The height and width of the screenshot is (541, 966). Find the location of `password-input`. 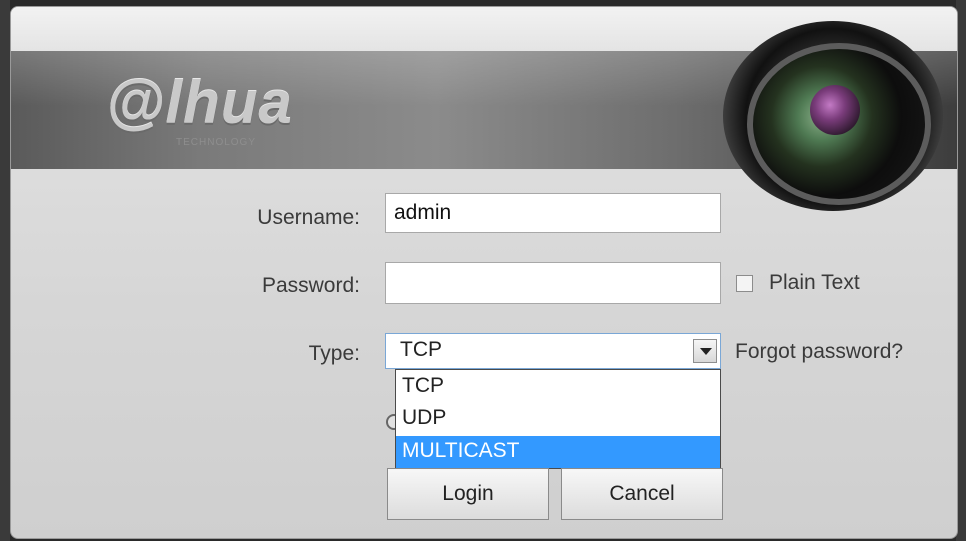

password-input is located at coordinates (553, 283).